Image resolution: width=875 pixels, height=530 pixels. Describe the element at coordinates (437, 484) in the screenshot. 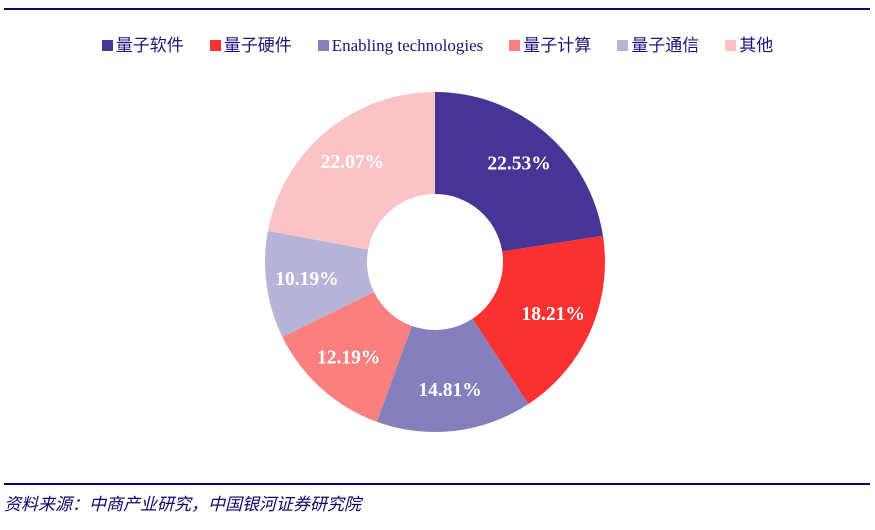

I see `bottom-divider-rule` at that location.